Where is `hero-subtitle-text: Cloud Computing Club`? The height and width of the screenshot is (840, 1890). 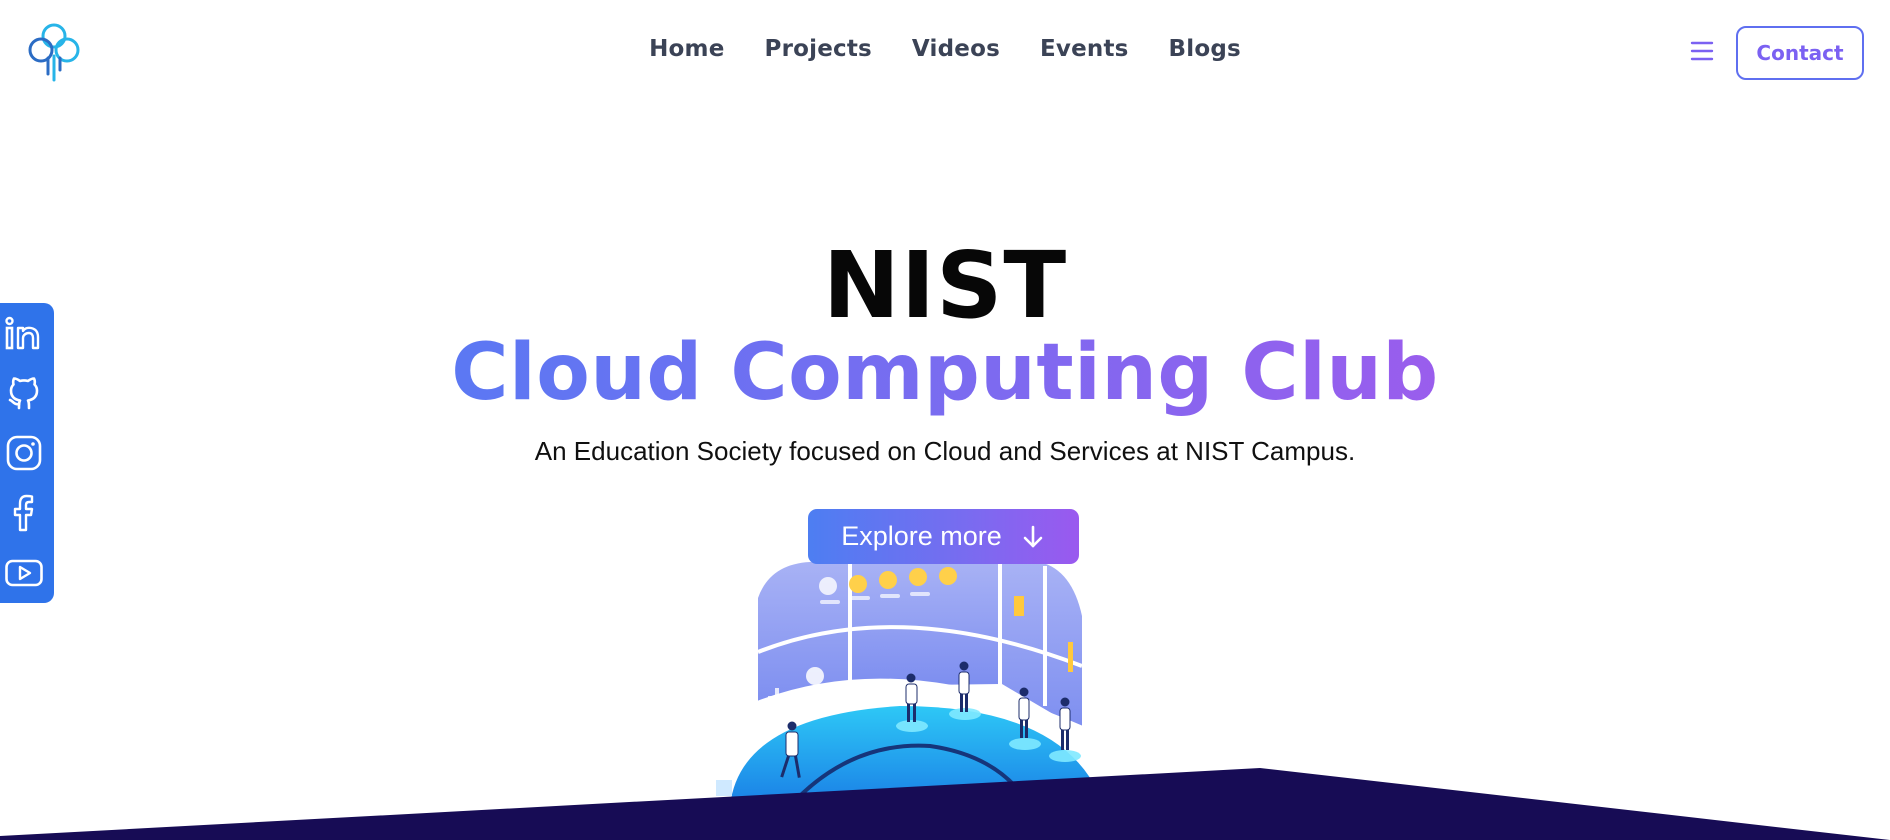 hero-subtitle-text: Cloud Computing Club is located at coordinates (945, 373).